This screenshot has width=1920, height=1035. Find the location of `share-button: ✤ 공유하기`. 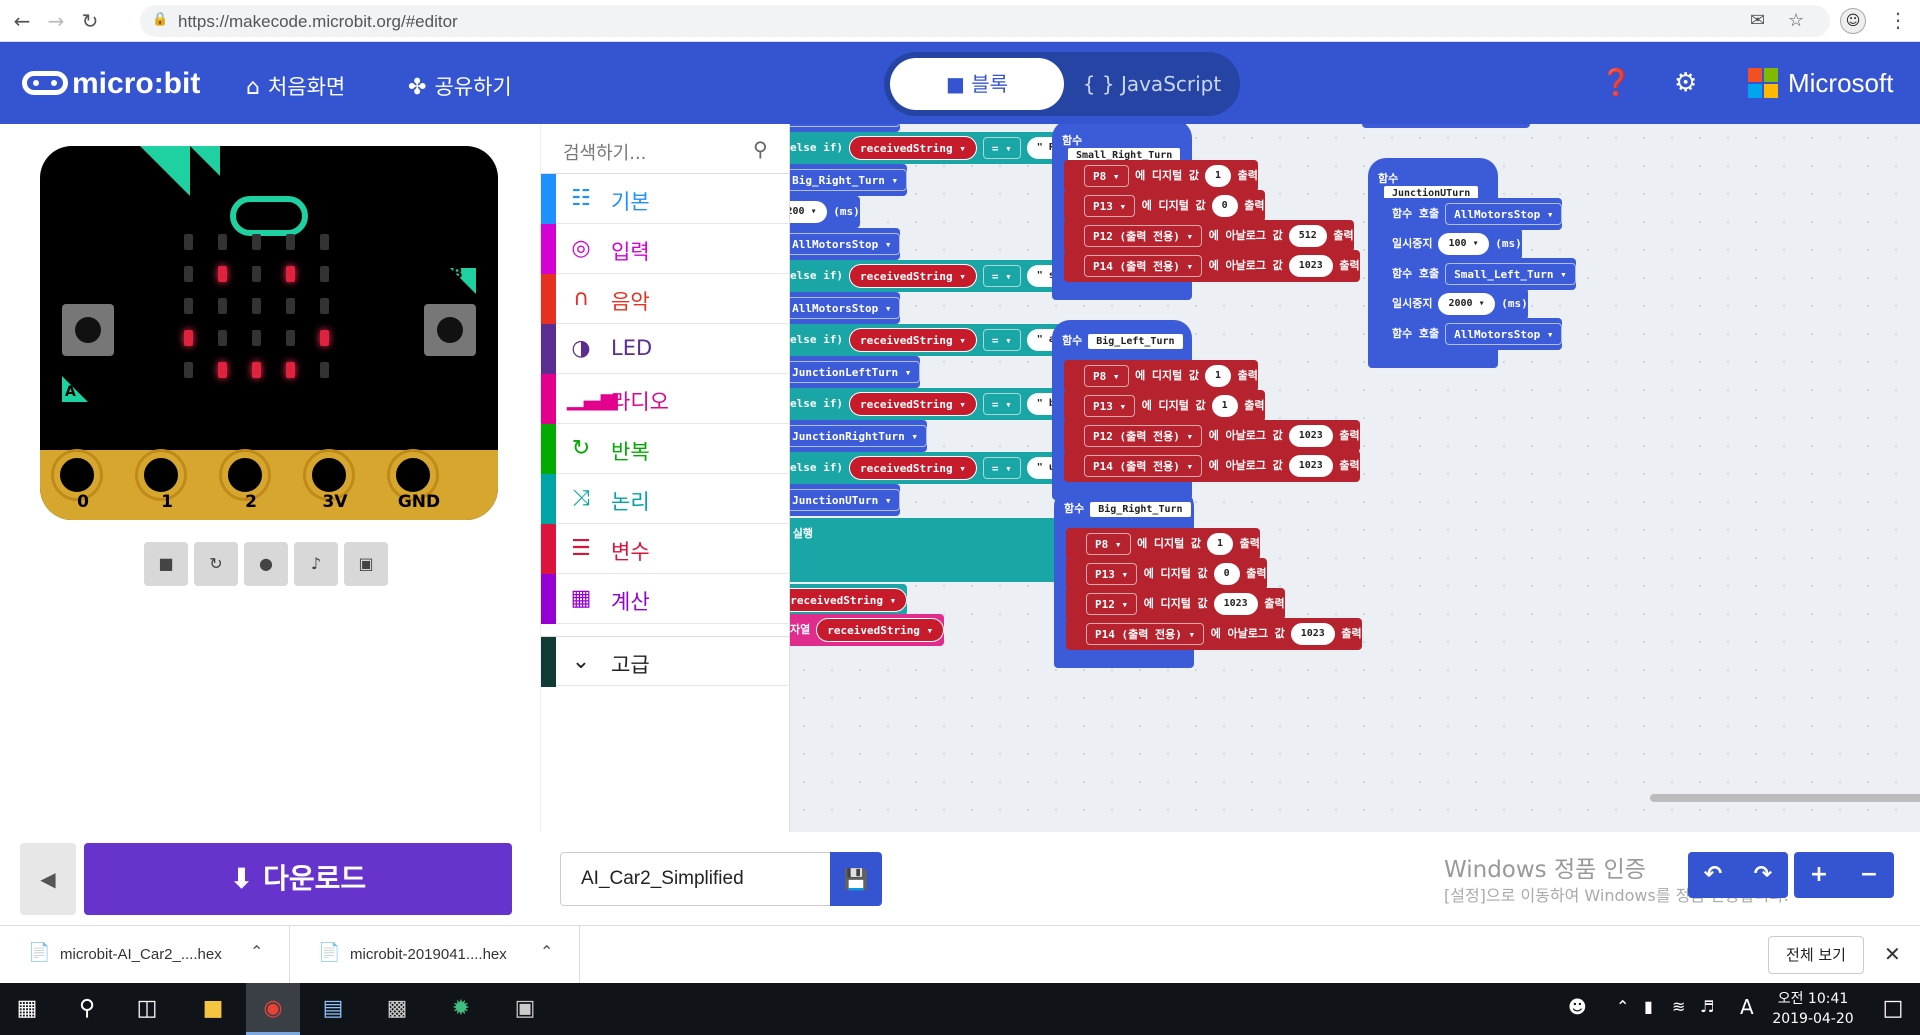

share-button: ✤ 공유하기 is located at coordinates (460, 86).